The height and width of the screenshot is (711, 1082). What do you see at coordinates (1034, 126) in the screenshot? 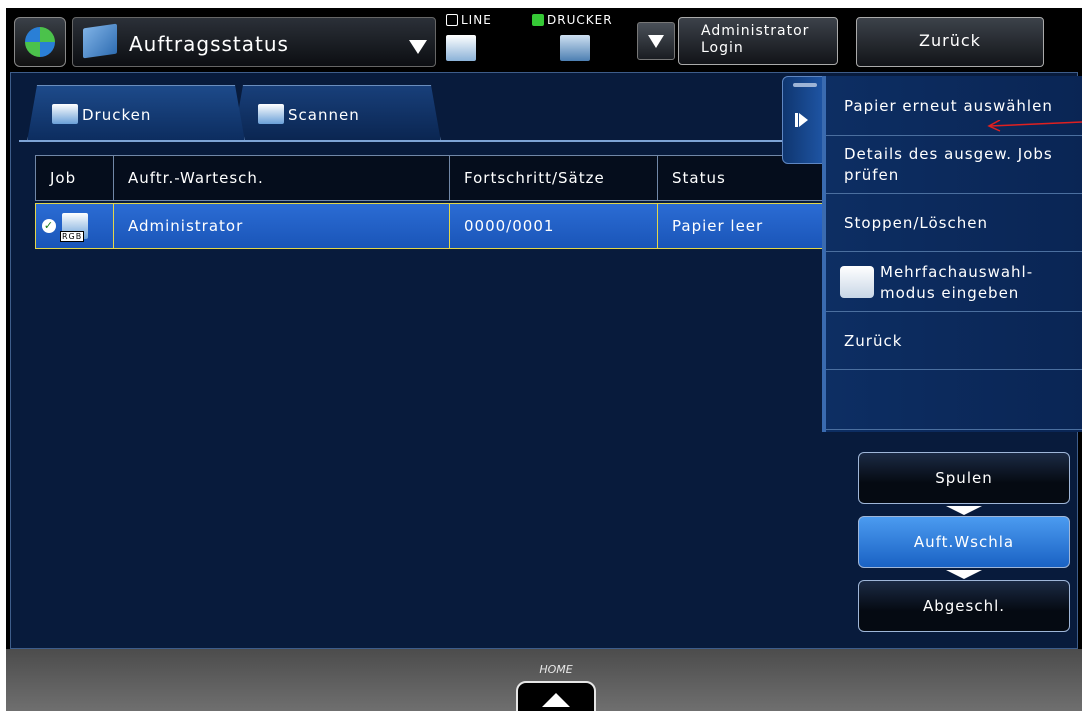
I see `annotation-arrow-icon` at bounding box center [1034, 126].